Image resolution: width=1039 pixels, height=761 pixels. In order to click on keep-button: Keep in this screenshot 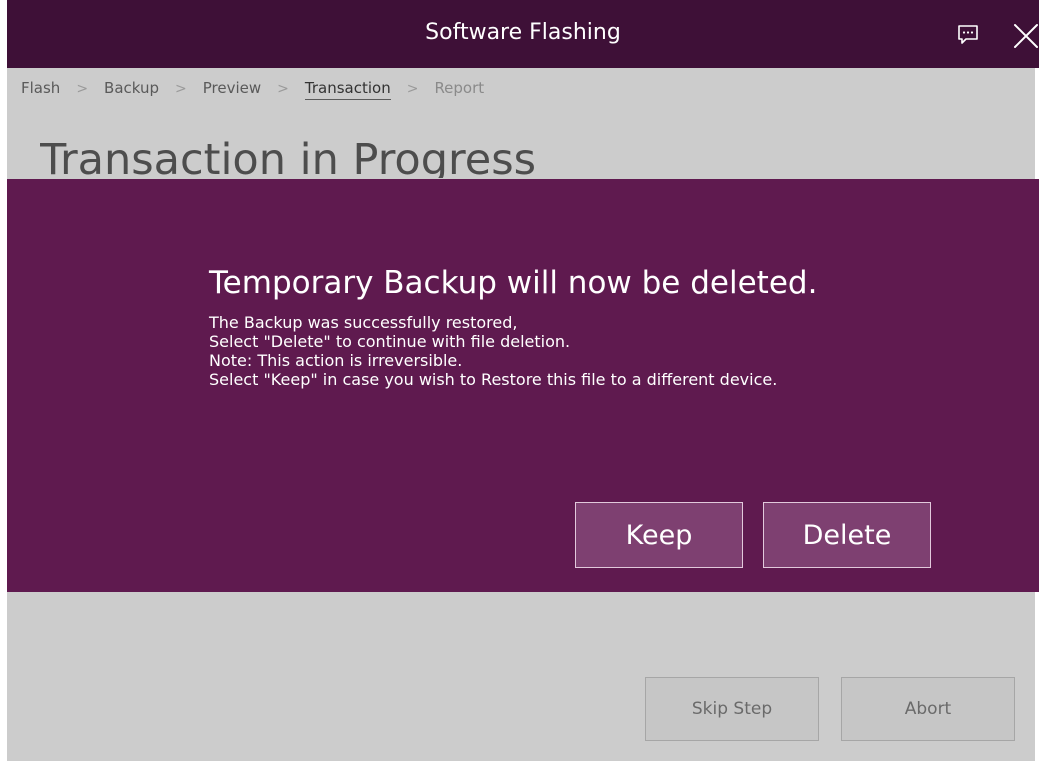, I will do `click(659, 535)`.